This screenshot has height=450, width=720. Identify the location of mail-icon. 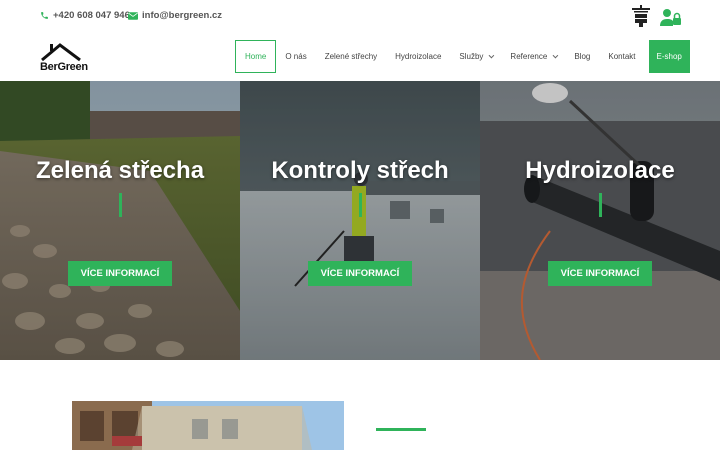
(133, 15).